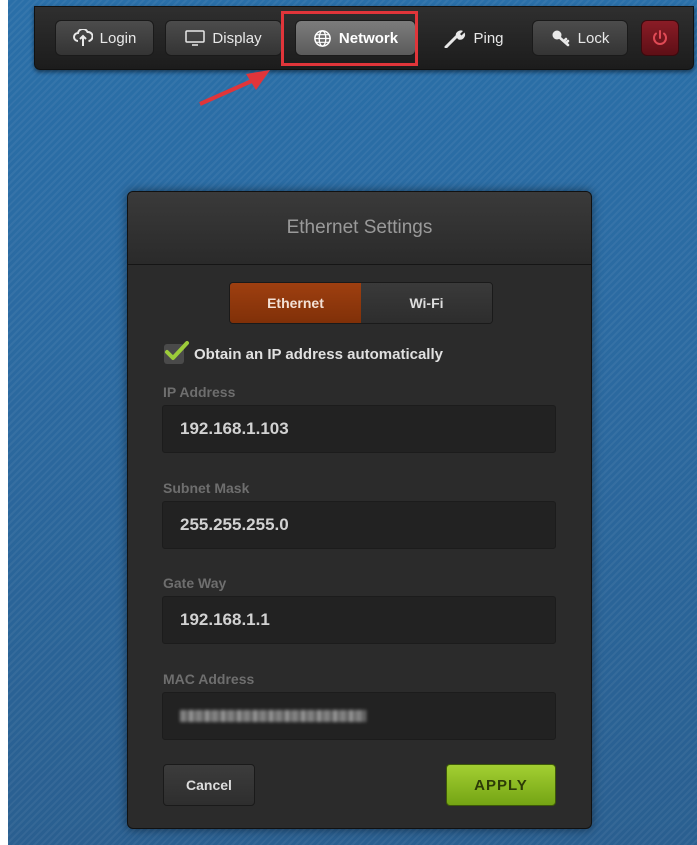  What do you see at coordinates (234, 524) in the screenshot?
I see `subnet-mask-value: 255.255.255.0` at bounding box center [234, 524].